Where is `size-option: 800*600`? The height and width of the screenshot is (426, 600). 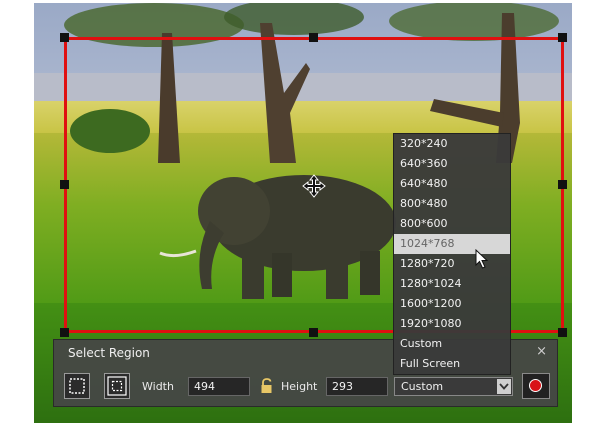
size-option: 800*600 is located at coordinates (452, 224).